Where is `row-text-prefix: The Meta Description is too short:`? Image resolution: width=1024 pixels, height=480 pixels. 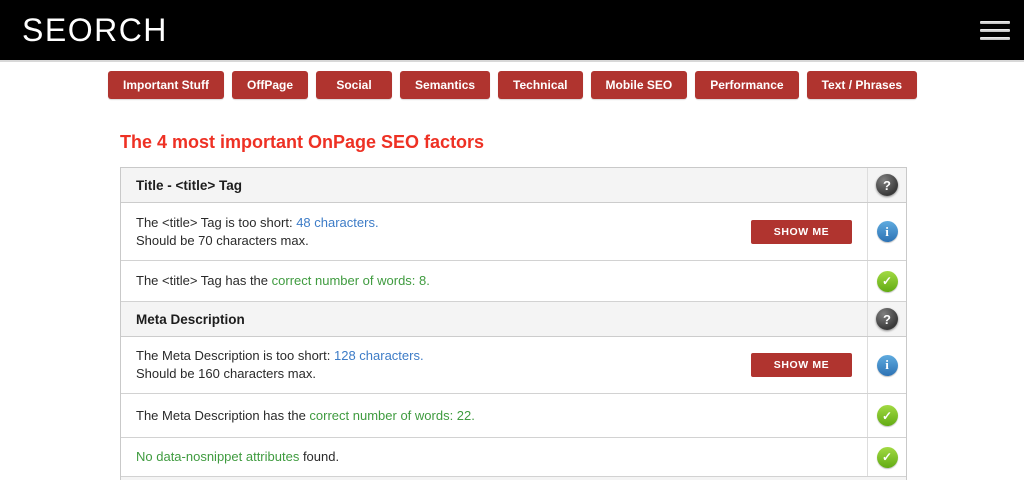 row-text-prefix: The Meta Description is too short: is located at coordinates (235, 355).